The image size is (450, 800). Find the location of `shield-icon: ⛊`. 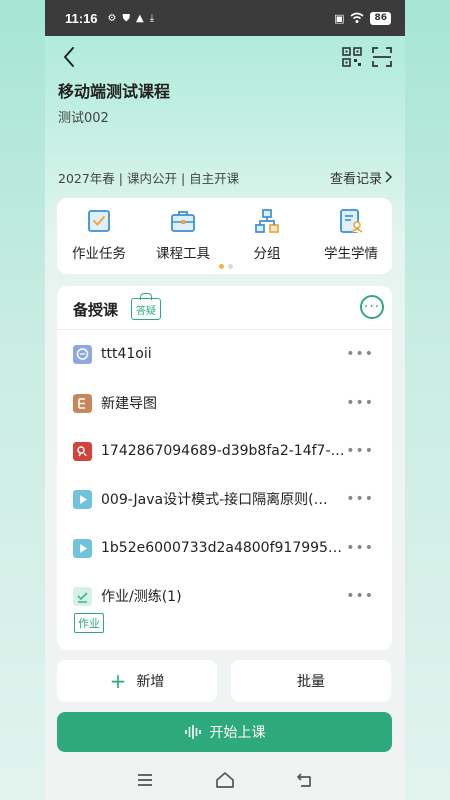

shield-icon: ⛊ is located at coordinates (126, 18).